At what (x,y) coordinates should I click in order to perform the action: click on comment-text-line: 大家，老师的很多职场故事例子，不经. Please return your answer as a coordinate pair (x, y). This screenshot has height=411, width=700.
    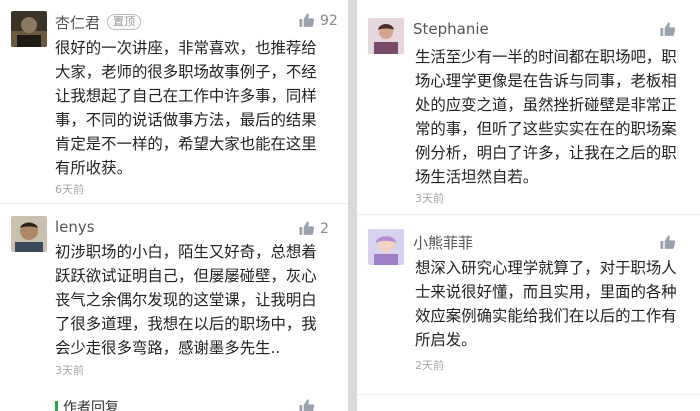
    Looking at the image, I should click on (186, 72).